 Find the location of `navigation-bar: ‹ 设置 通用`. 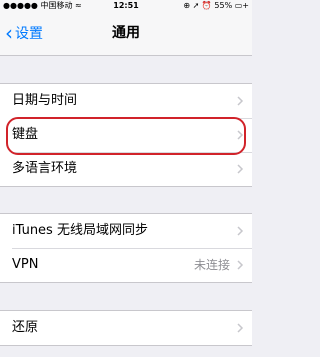

navigation-bar: ‹ 设置 通用 is located at coordinates (126, 34).